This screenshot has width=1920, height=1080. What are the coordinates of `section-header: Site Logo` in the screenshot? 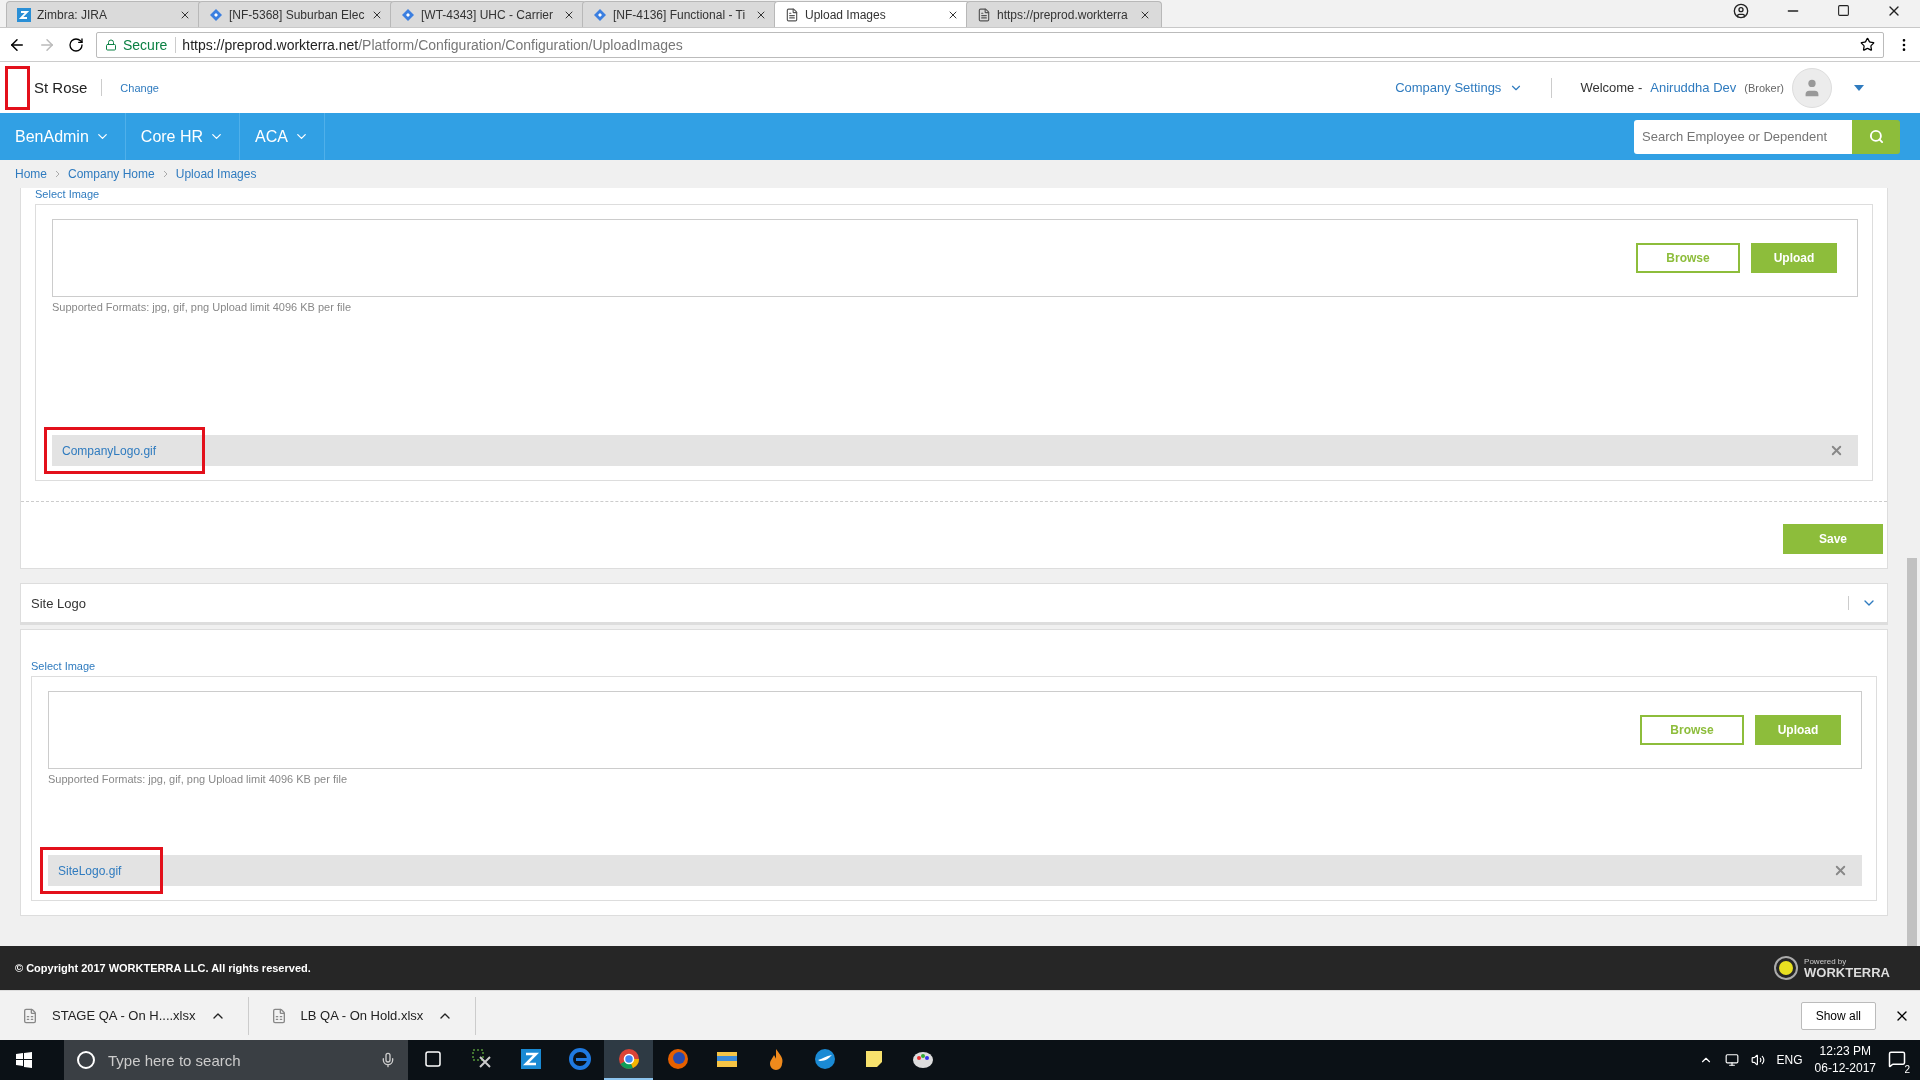 It's located at (954, 604).